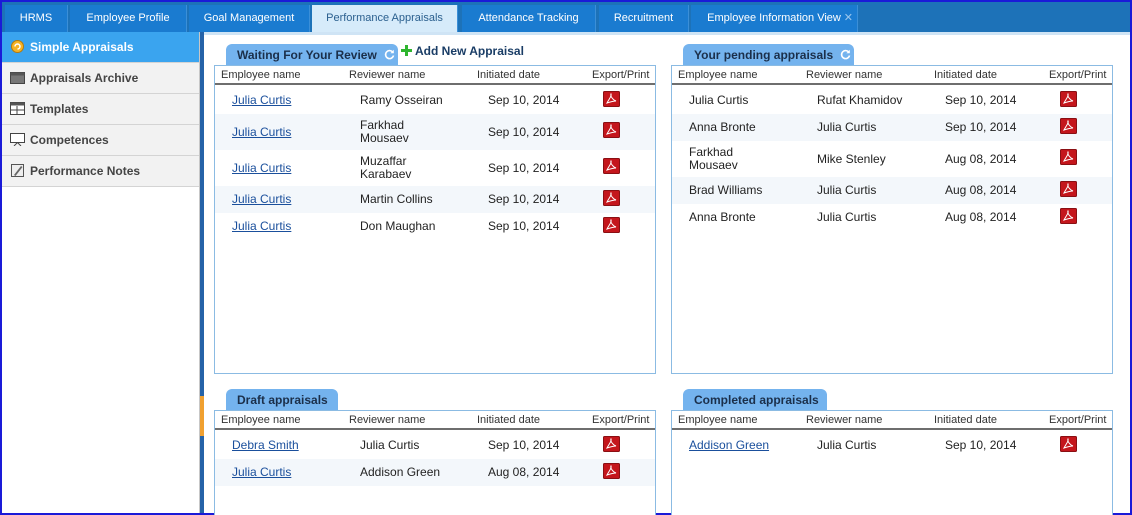  I want to click on tab-employee-information-view: Employee Information View ✕, so click(774, 18).